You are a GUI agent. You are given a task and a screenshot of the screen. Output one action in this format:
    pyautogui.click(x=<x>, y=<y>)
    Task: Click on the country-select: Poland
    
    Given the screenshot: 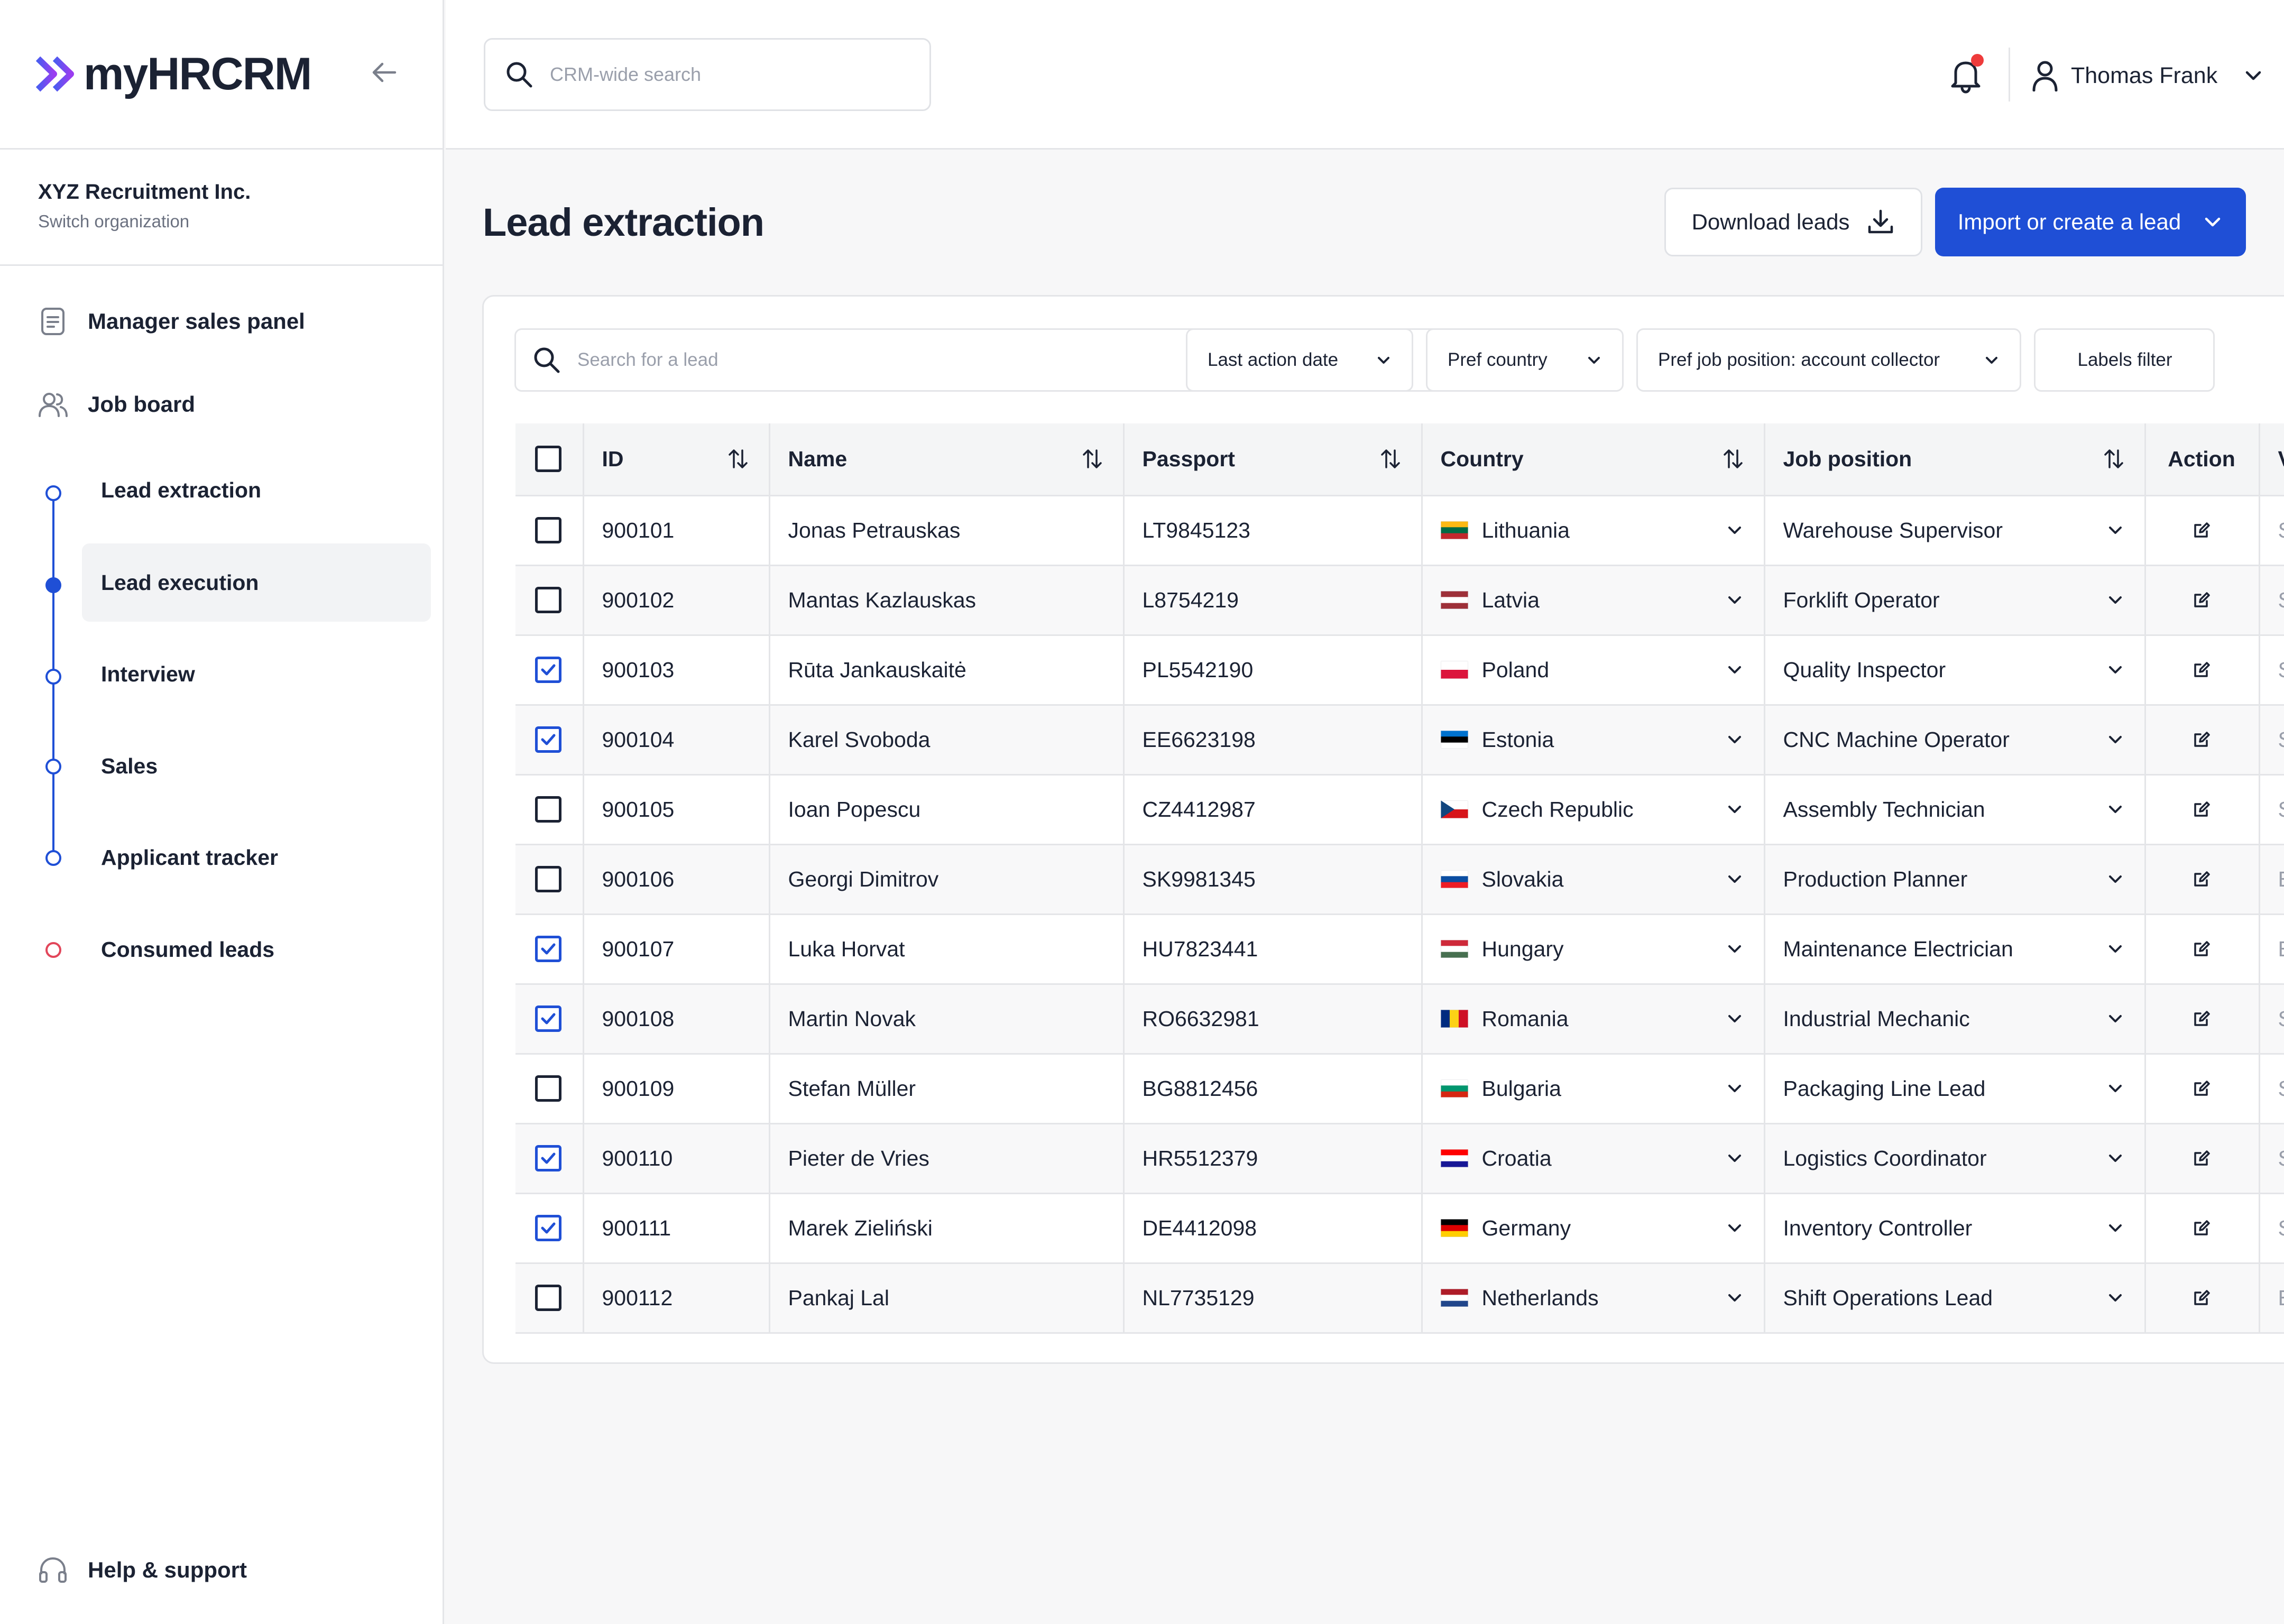 What is the action you would take?
    pyautogui.click(x=1593, y=670)
    